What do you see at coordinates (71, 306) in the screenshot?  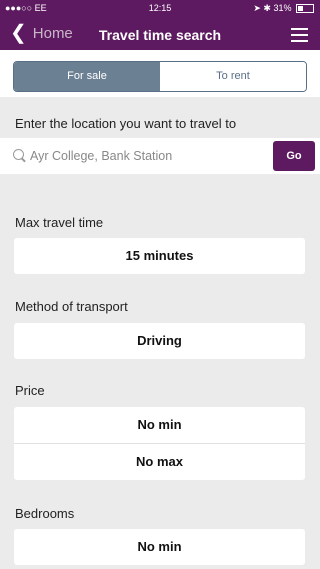 I see `transport-method-label: Method of transport` at bounding box center [71, 306].